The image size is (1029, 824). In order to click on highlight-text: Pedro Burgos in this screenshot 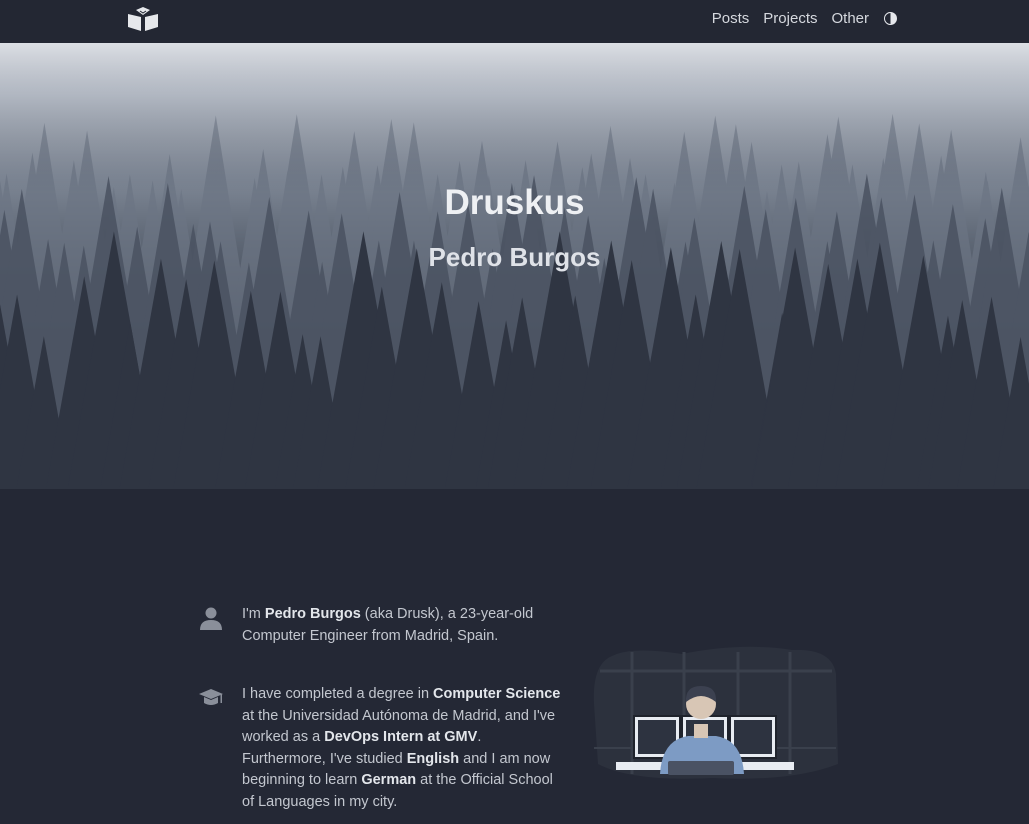, I will do `click(312, 614)`.